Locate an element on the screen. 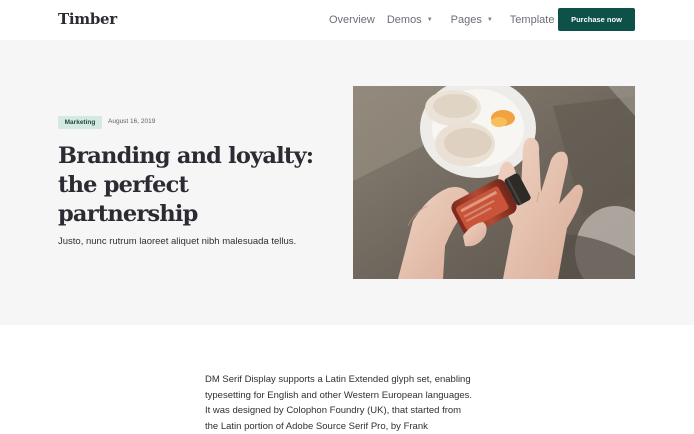 This screenshot has width=694, height=434. nav-item-overview: Overview is located at coordinates (352, 20).